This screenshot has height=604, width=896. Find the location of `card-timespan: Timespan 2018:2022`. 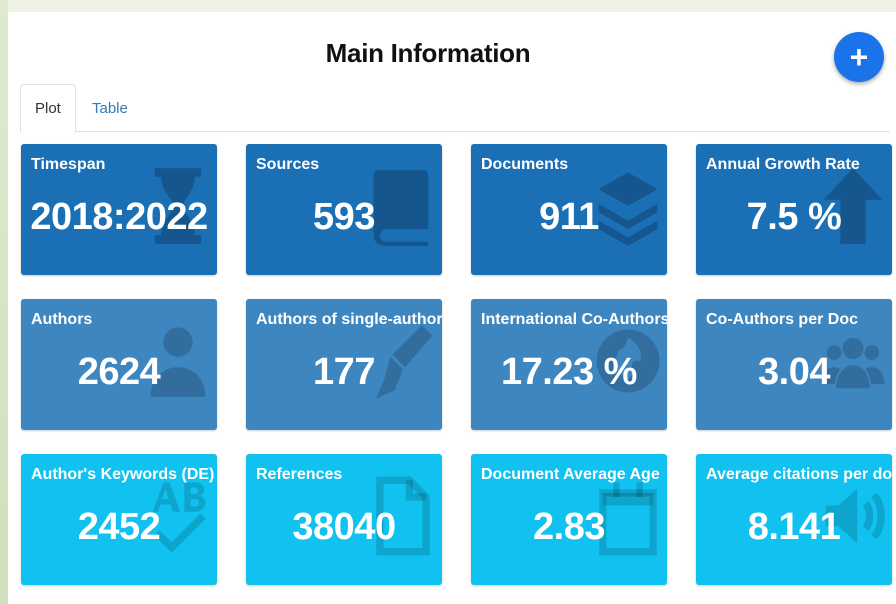

card-timespan: Timespan 2018:2022 is located at coordinates (119, 209).